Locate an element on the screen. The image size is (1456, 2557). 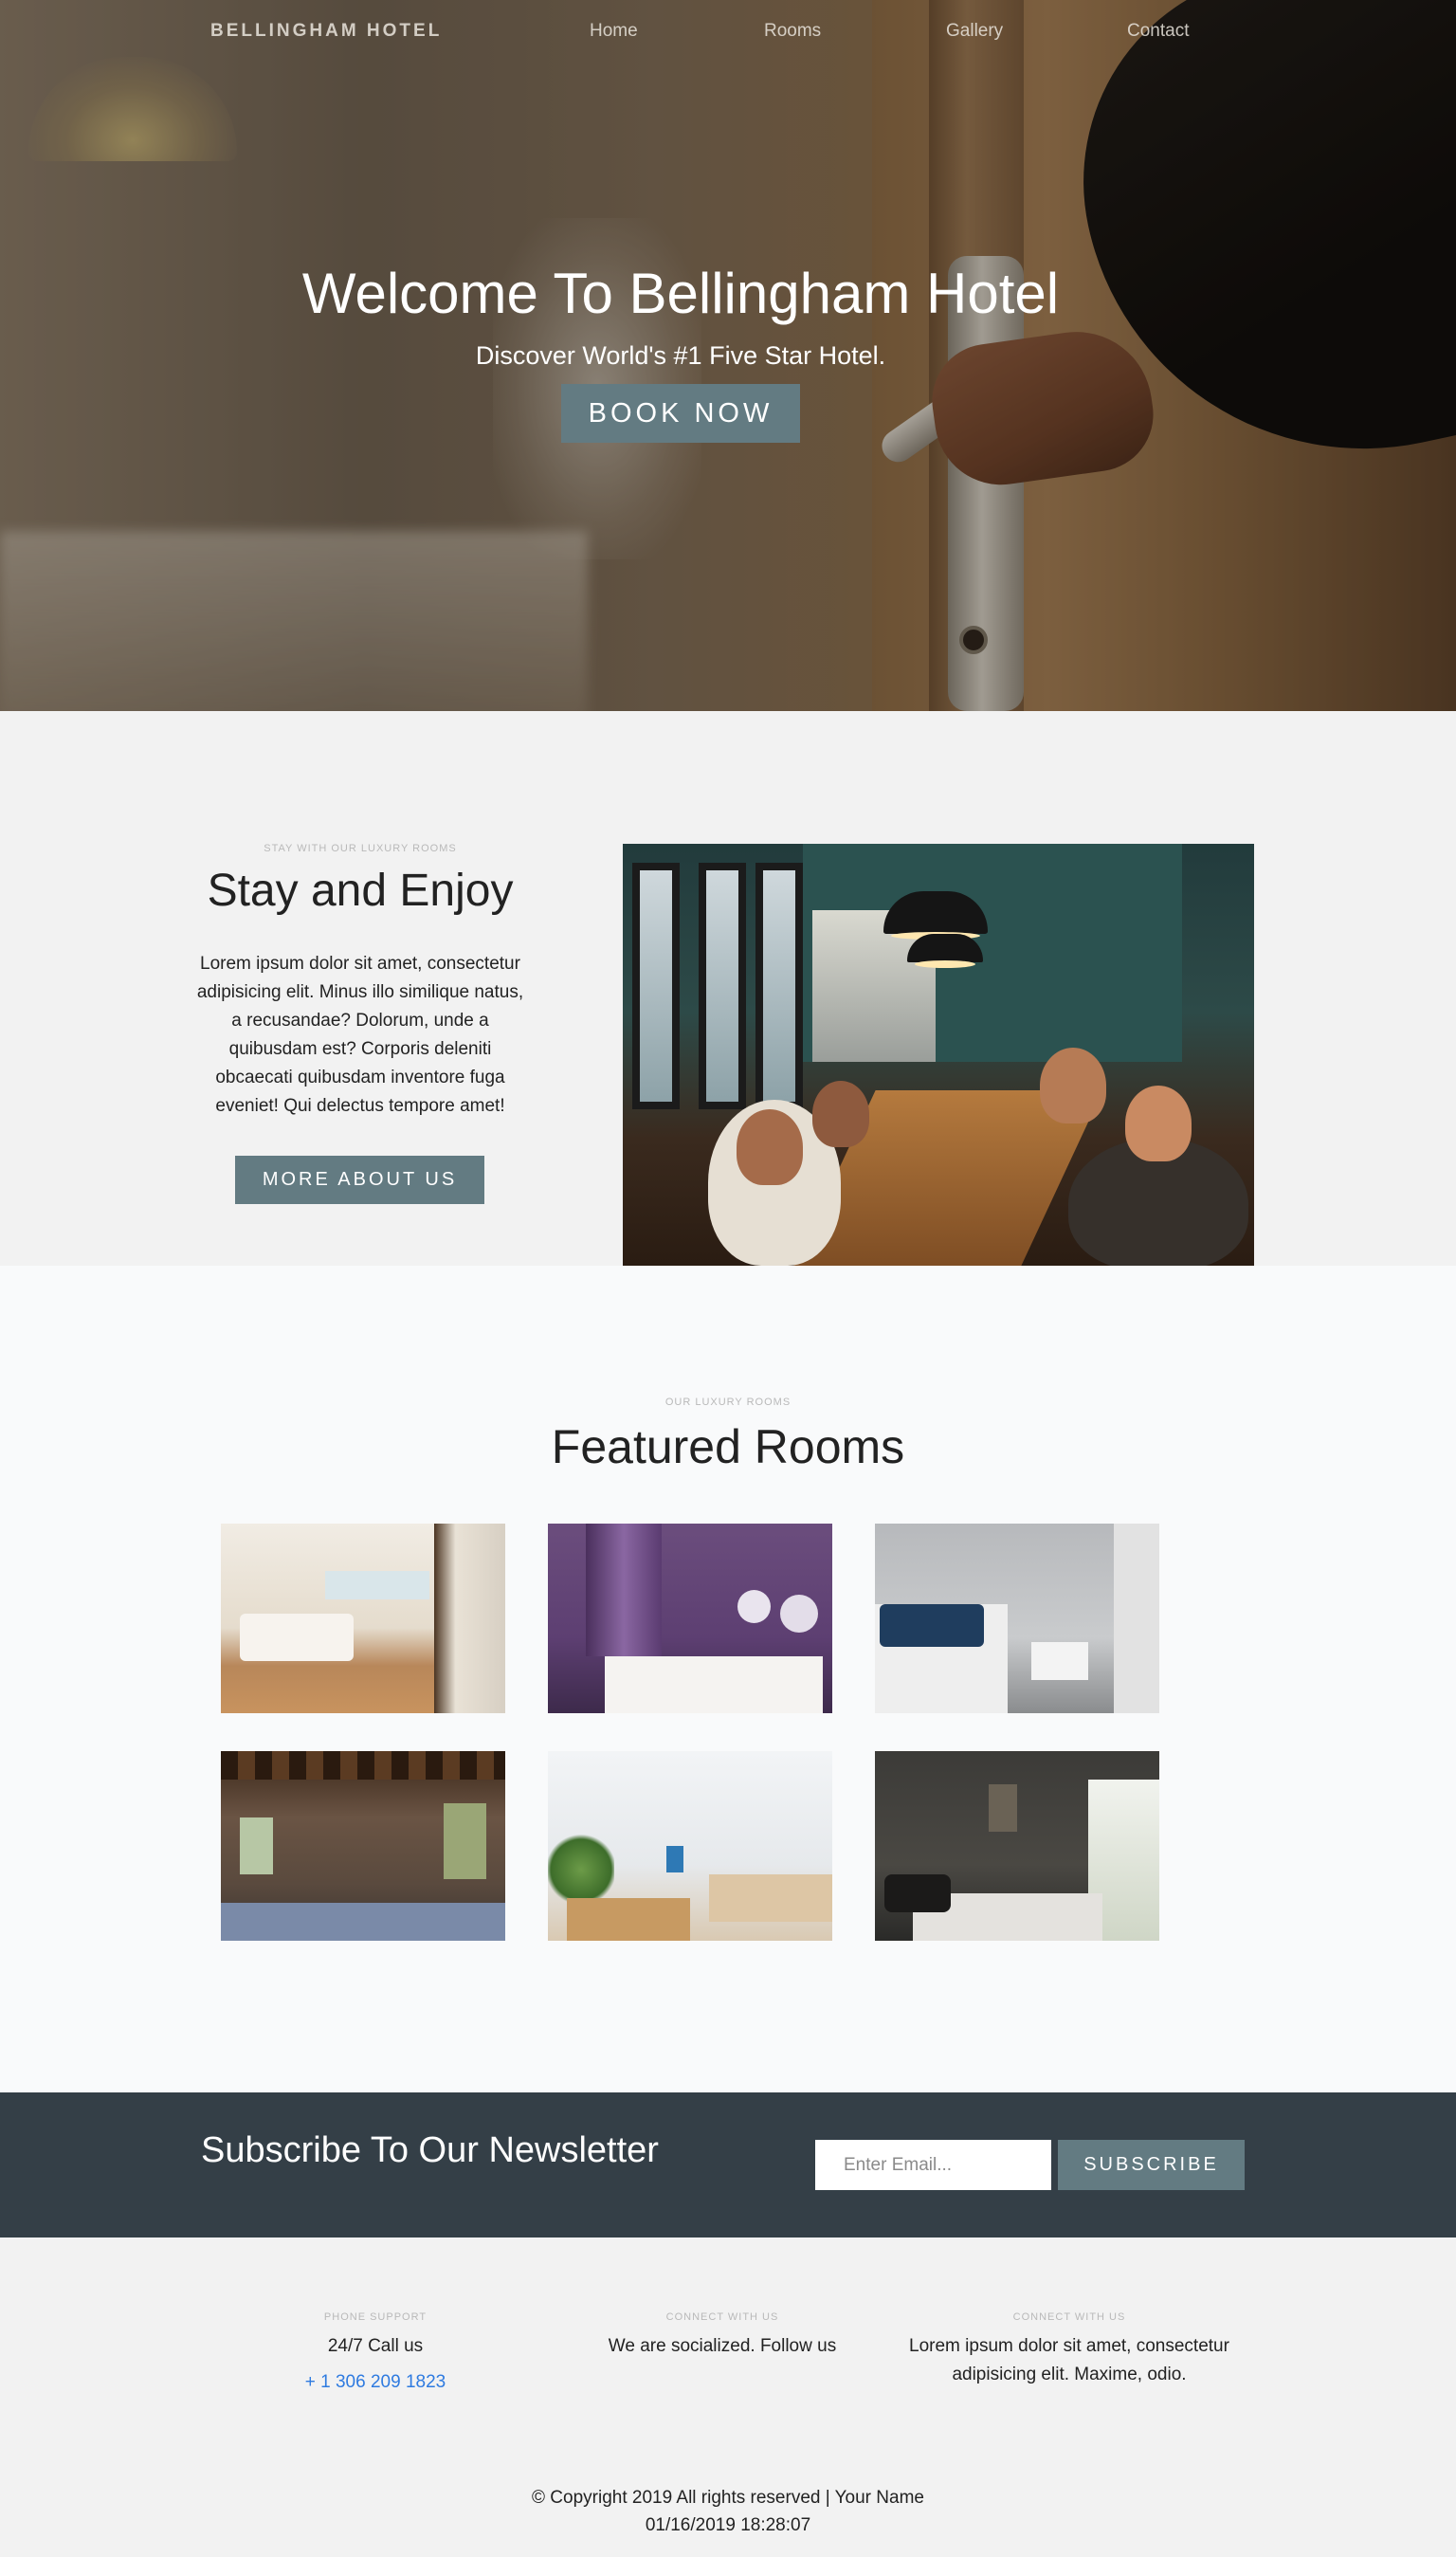
nav-link-home: Home is located at coordinates (614, 32).